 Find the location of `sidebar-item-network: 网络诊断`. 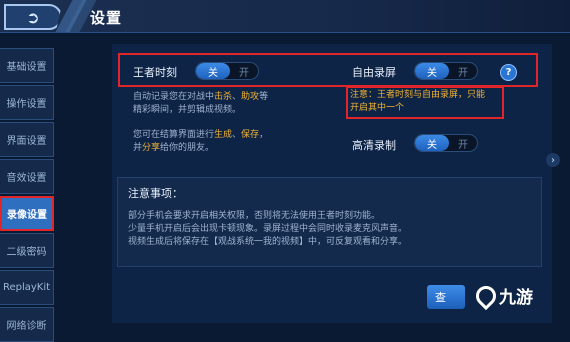

sidebar-item-network: 网络诊断 is located at coordinates (27, 324).